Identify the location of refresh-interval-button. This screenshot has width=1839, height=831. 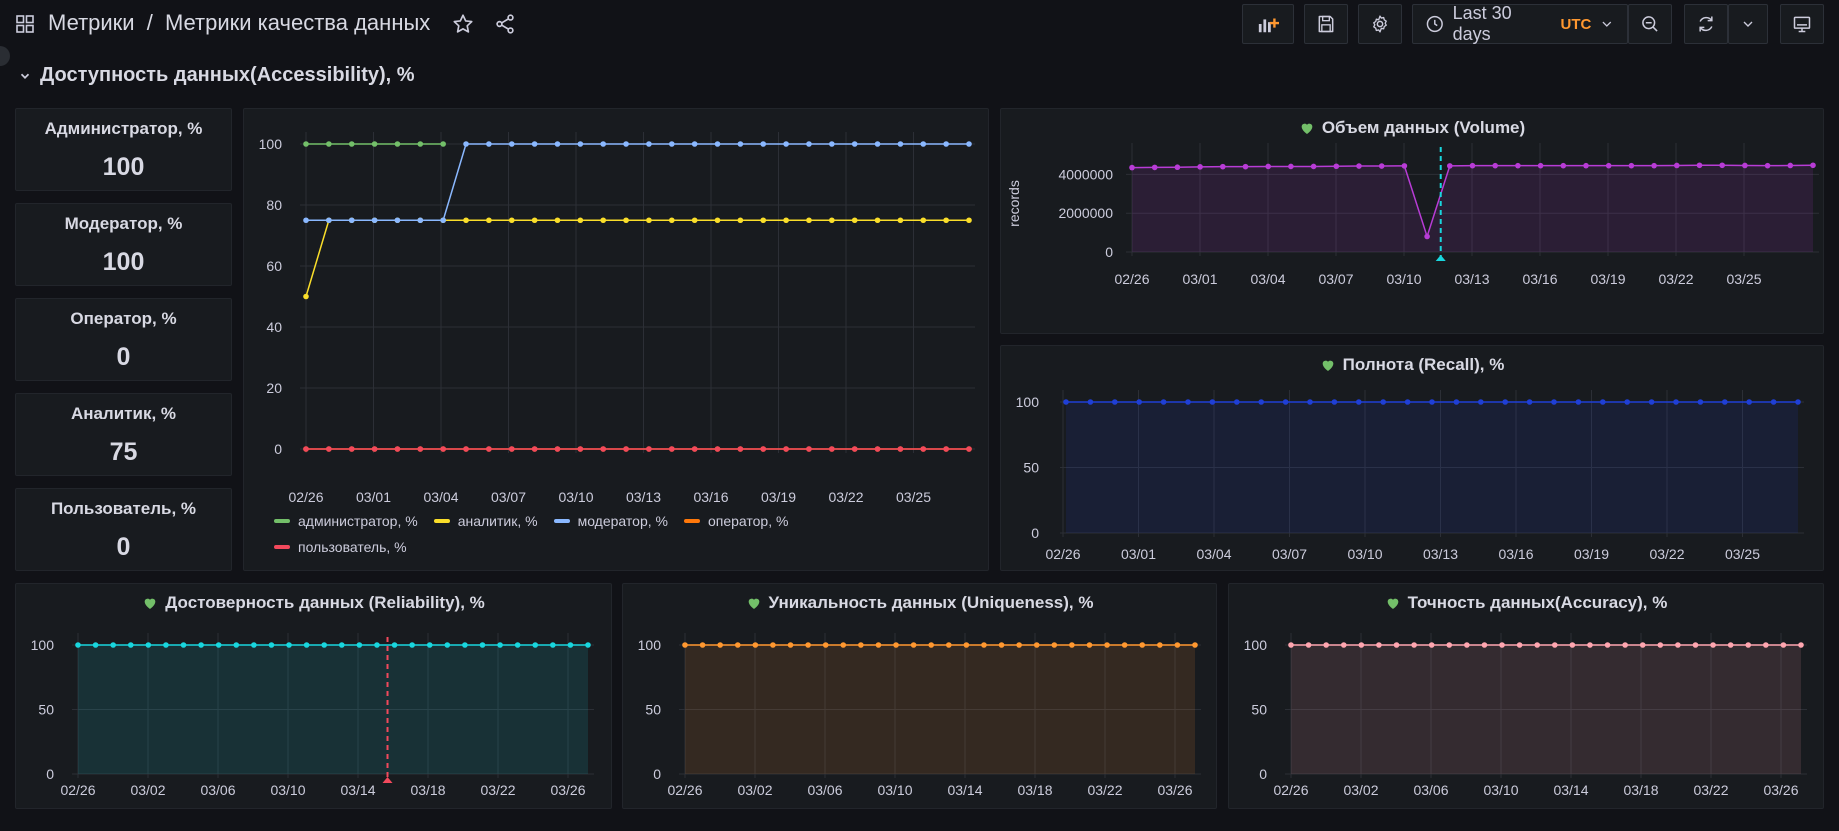
(1748, 24).